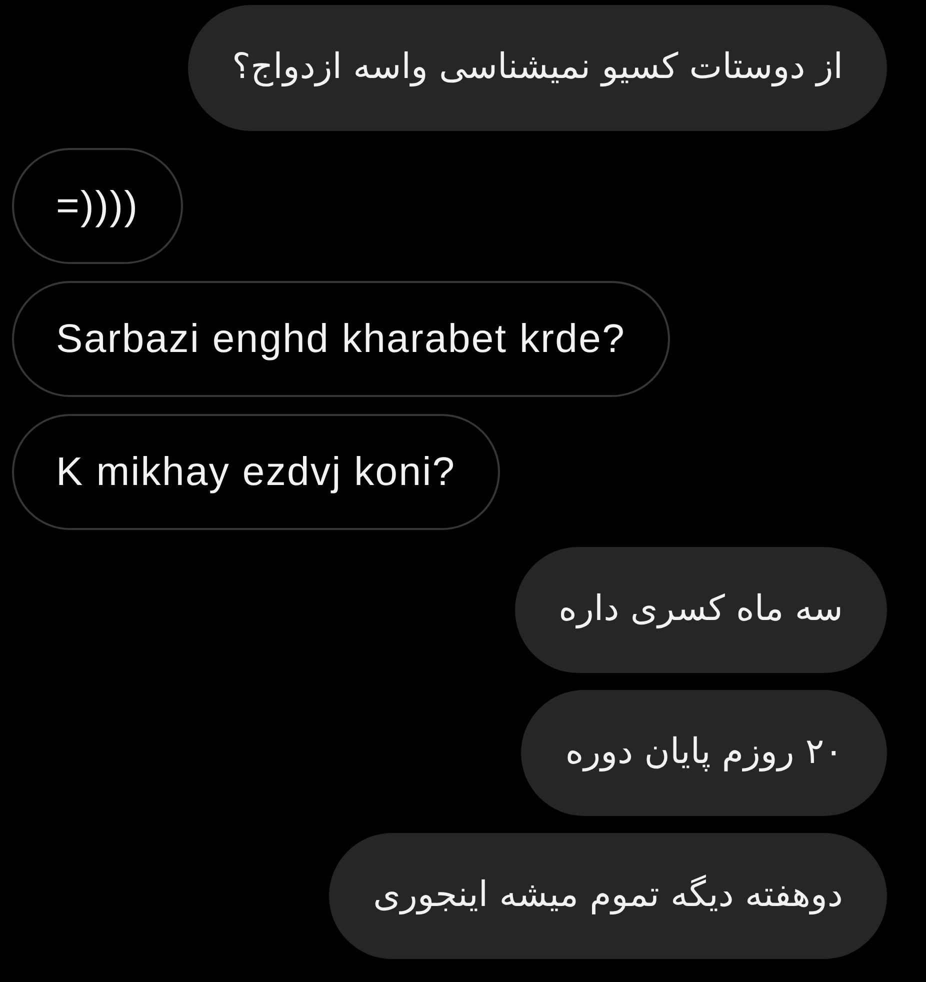  Describe the element at coordinates (537, 68) in the screenshot. I see `message-text: از دوستات کسیو نمیشناسی واسه ازدواج؟` at that location.